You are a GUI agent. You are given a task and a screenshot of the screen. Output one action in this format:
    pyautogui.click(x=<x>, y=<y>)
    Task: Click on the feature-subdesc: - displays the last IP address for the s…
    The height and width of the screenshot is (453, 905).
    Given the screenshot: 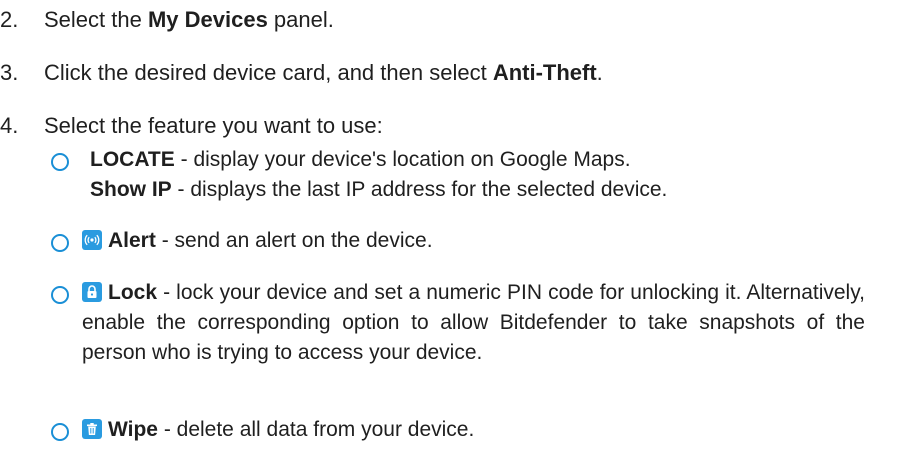 What is the action you would take?
    pyautogui.click(x=419, y=189)
    